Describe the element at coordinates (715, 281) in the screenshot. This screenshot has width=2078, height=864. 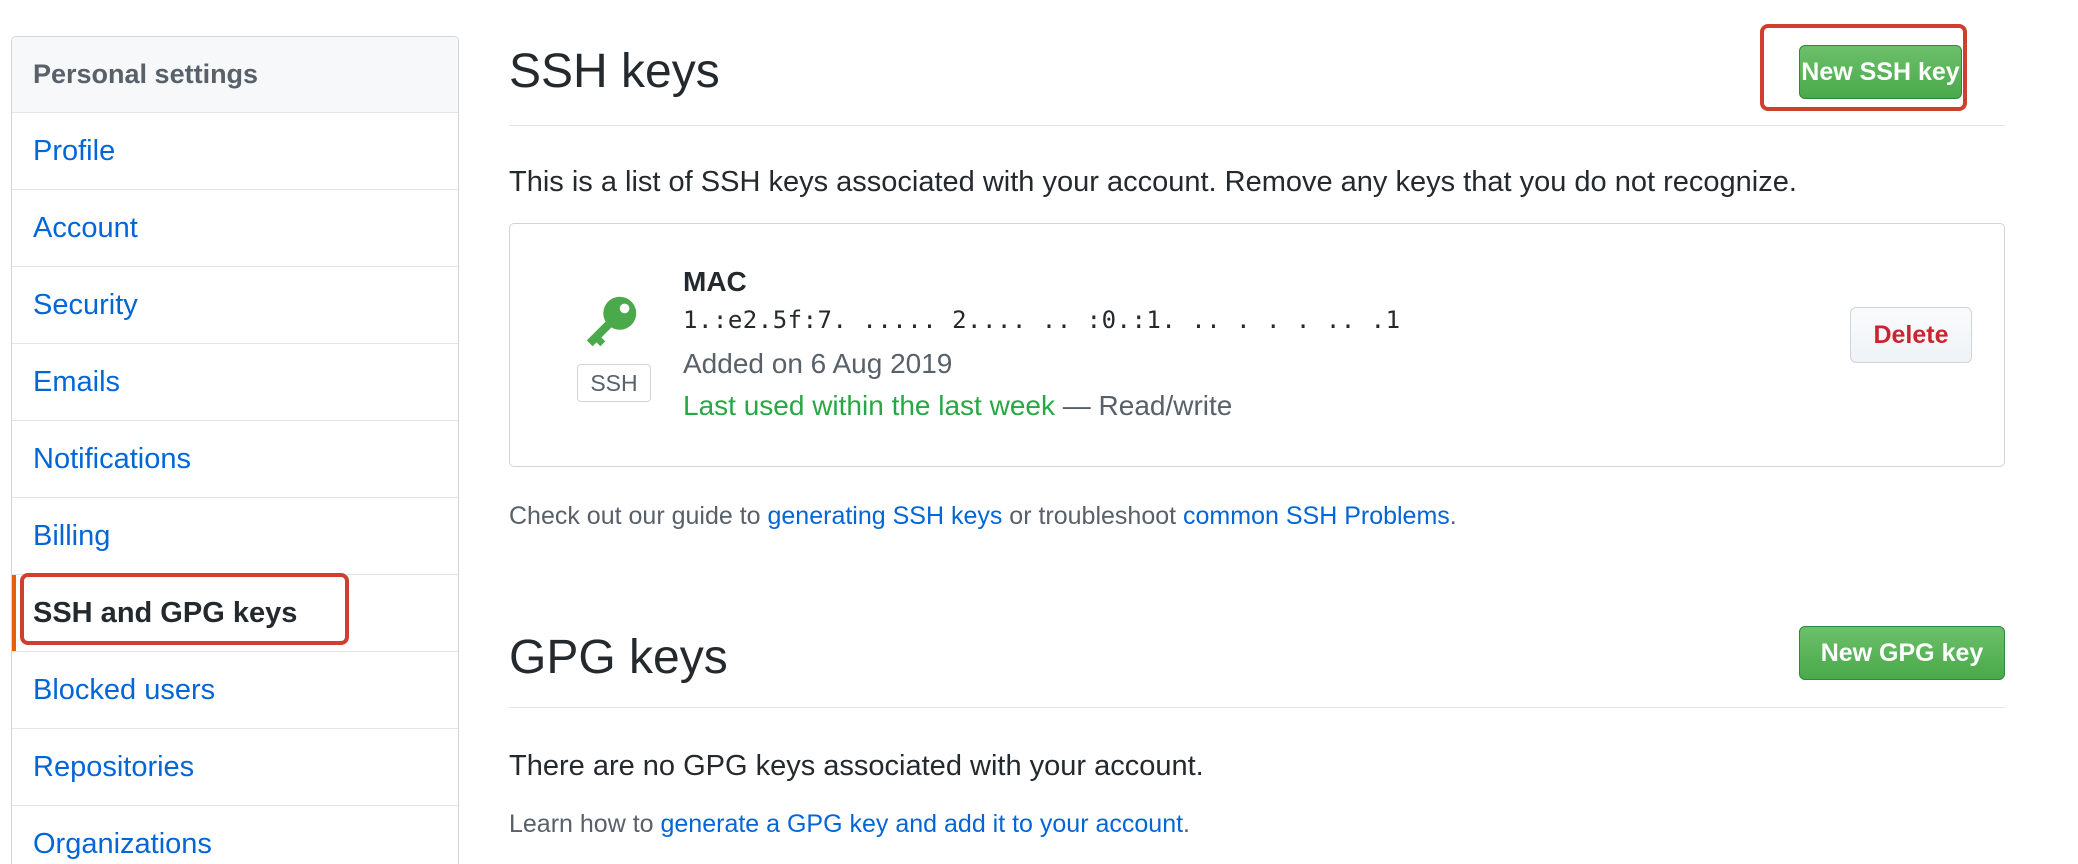
I see `key-name: MAC` at that location.